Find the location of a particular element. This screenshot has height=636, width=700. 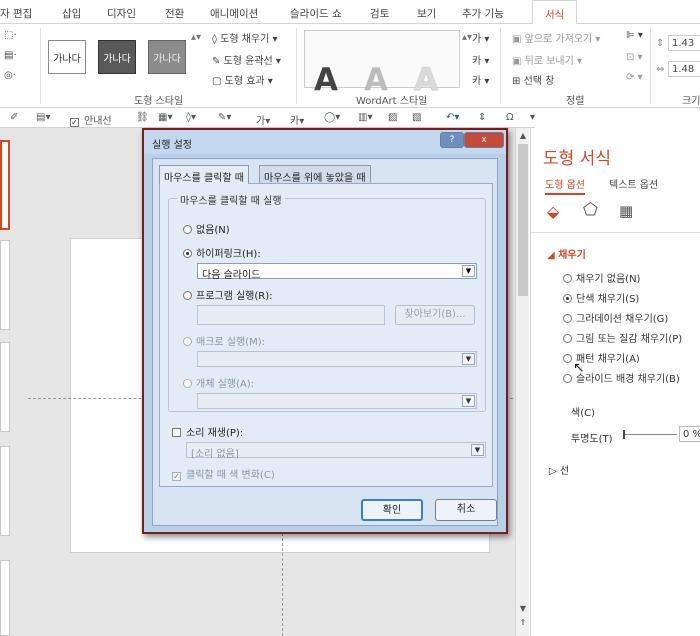

width-input: 1.48 is located at coordinates (684, 69).